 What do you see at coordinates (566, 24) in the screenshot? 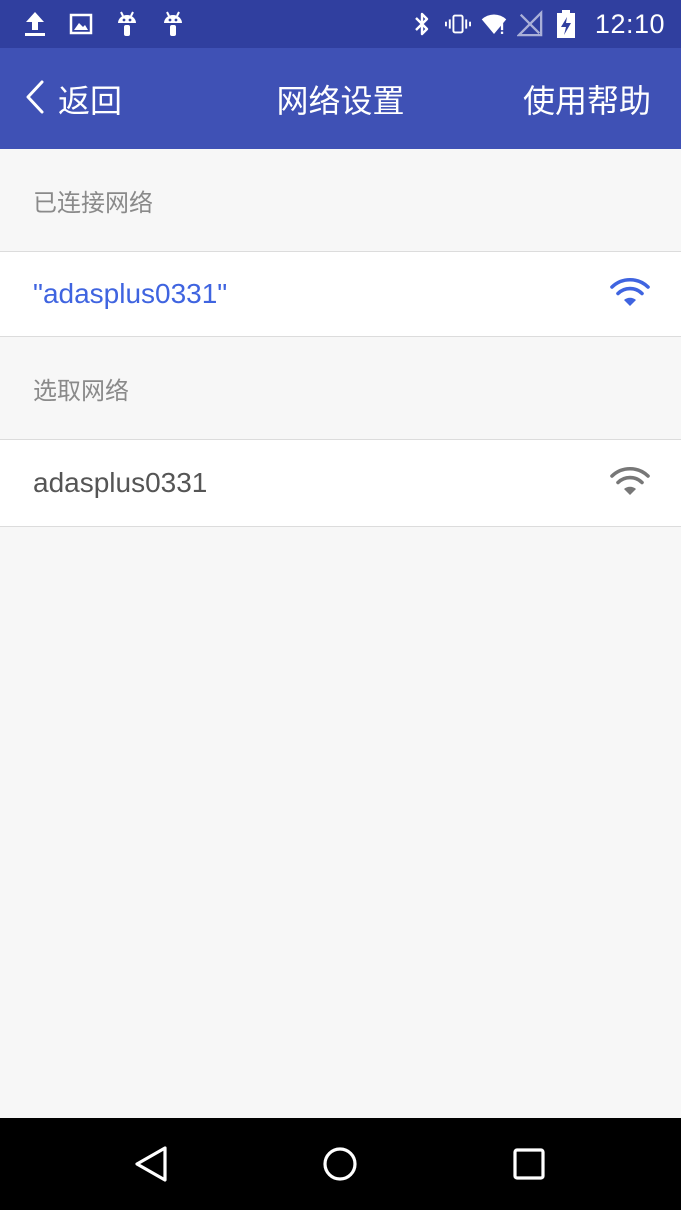
I see `battery-charging-icon` at bounding box center [566, 24].